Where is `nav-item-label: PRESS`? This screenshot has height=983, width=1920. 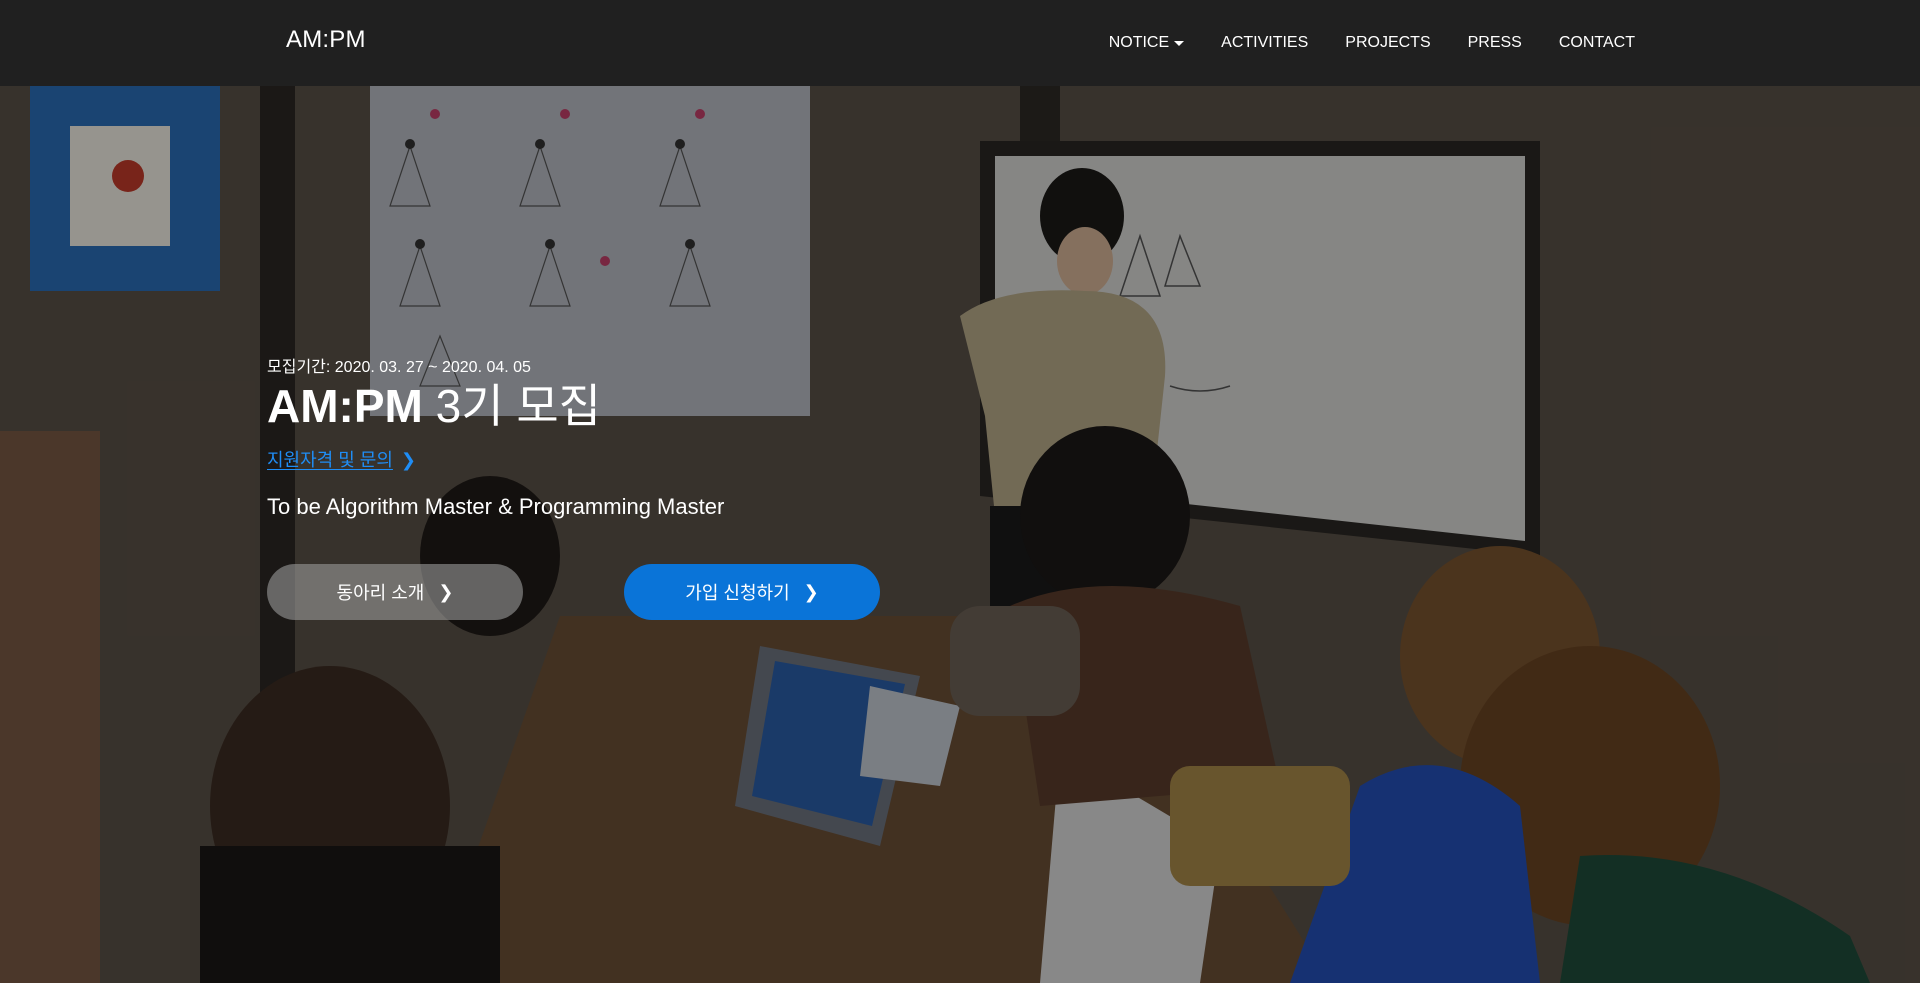 nav-item-label: PRESS is located at coordinates (1494, 42).